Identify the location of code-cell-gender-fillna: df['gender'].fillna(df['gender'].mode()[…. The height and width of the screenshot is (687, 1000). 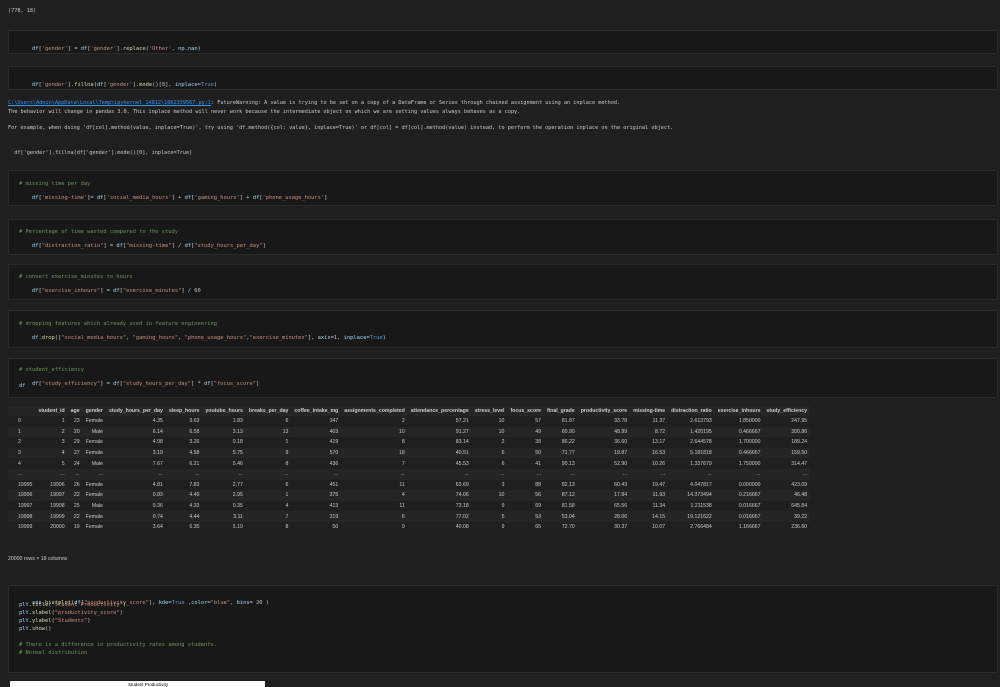
(503, 78).